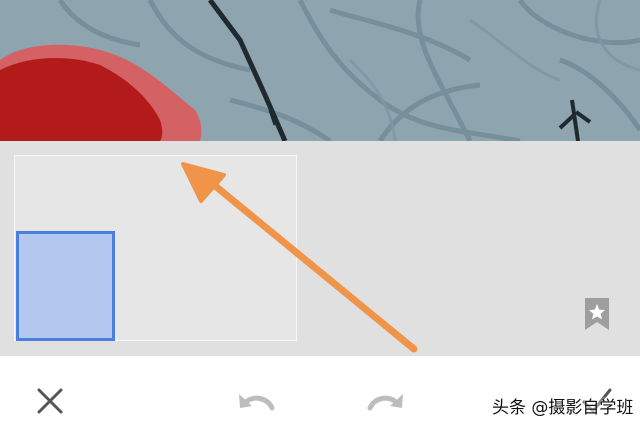 The height and width of the screenshot is (433, 640). I want to click on close-icon, so click(50, 401).